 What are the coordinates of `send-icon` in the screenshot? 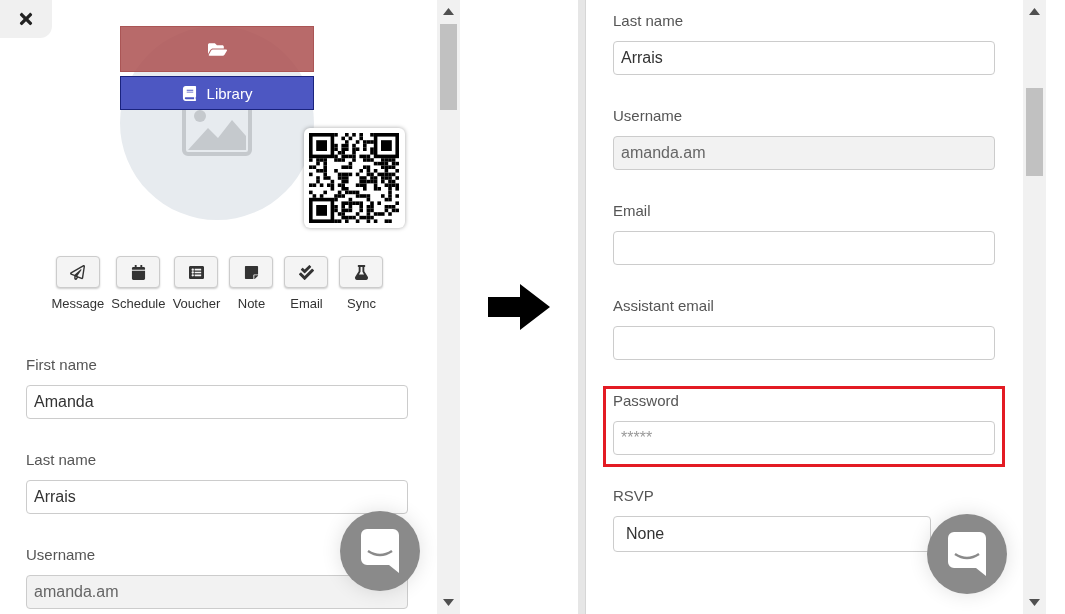 It's located at (78, 272).